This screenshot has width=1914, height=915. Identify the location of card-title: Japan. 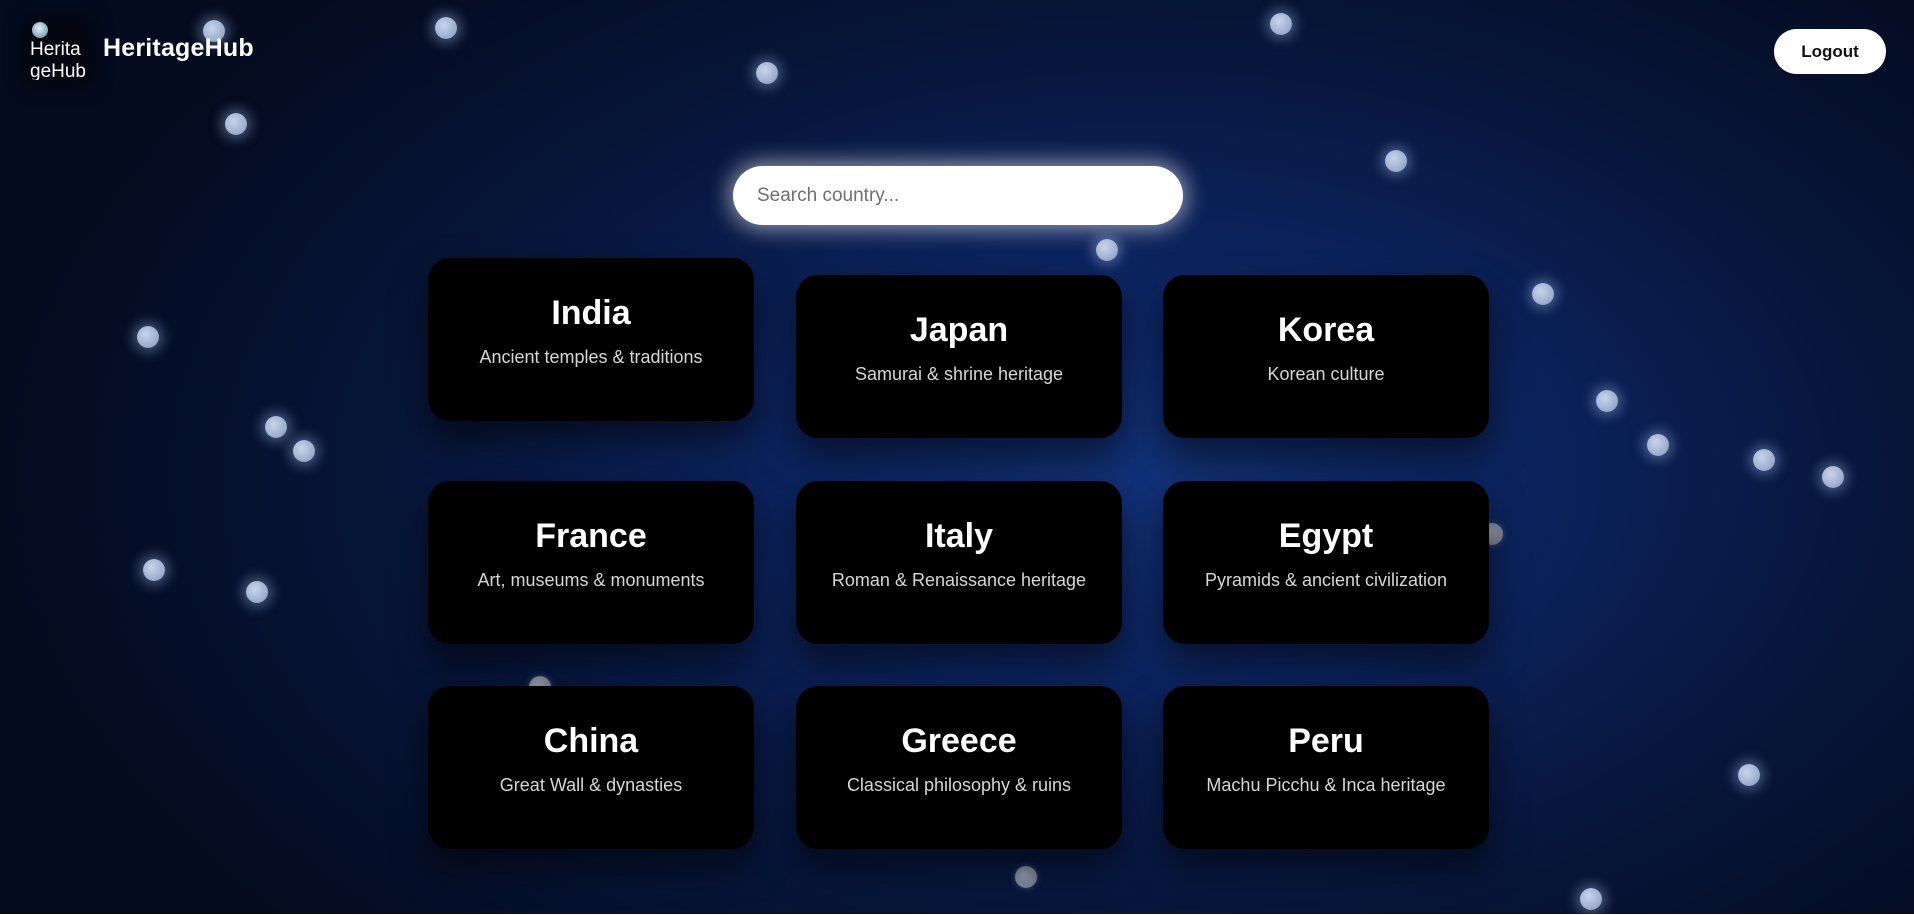
(959, 330).